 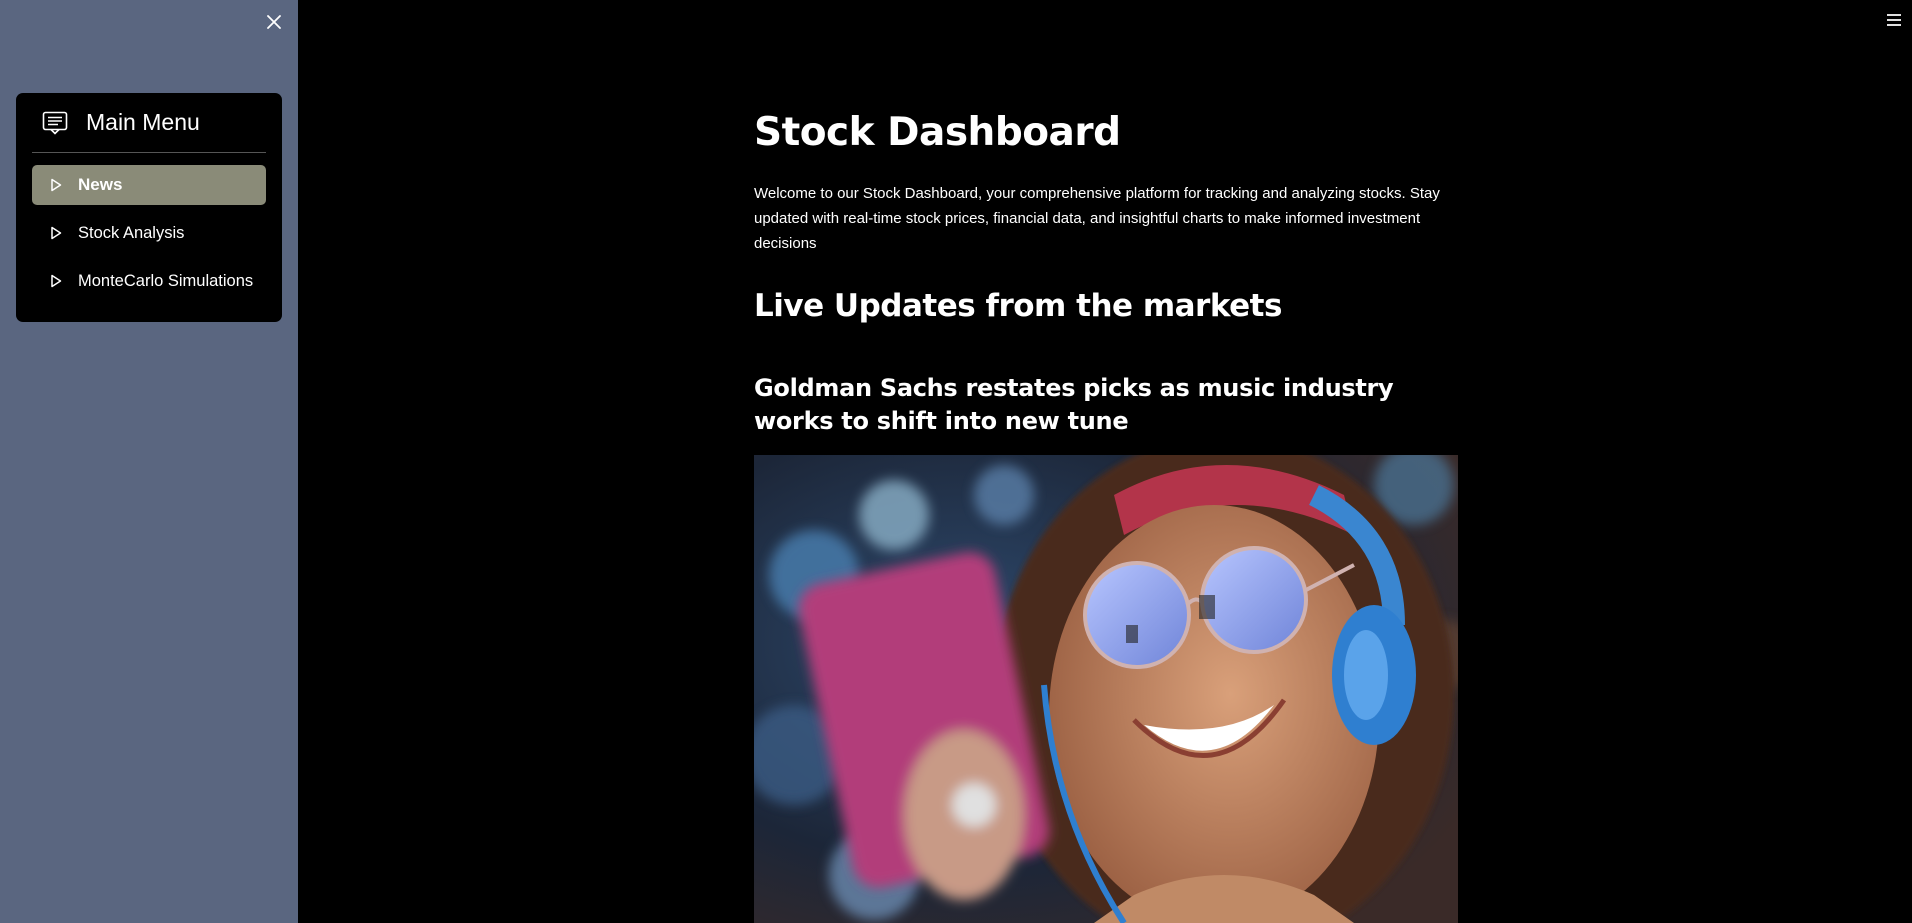 I want to click on section-heading: Live Updates from the markets, so click(x=1018, y=306).